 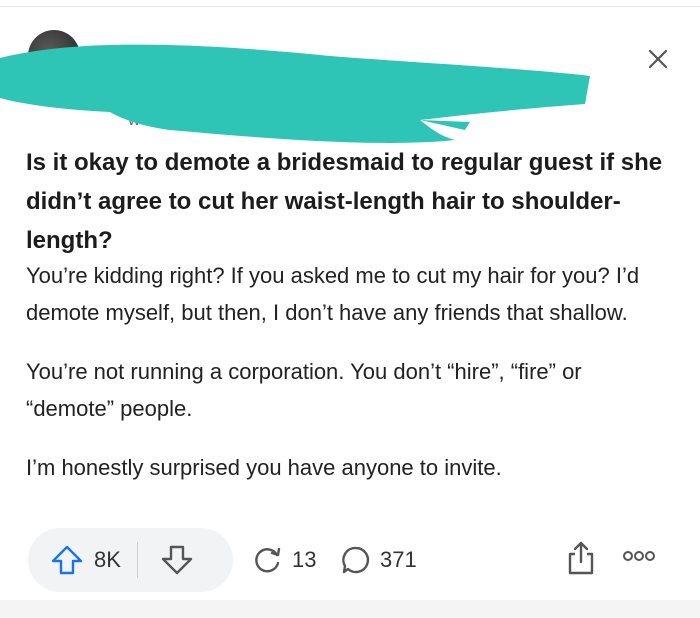 I want to click on close-icon, so click(x=658, y=59).